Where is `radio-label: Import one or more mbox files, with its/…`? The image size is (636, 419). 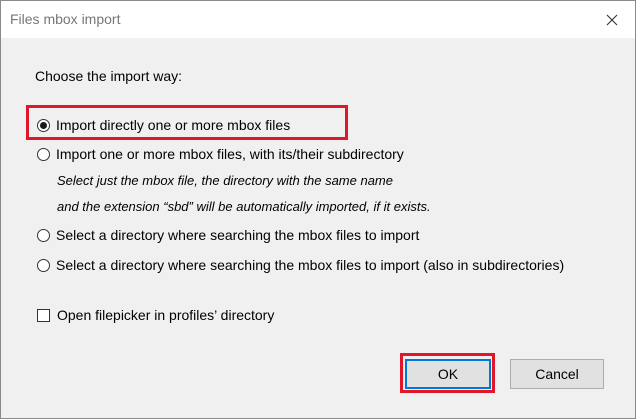 radio-label: Import one or more mbox files, with its/… is located at coordinates (230, 154).